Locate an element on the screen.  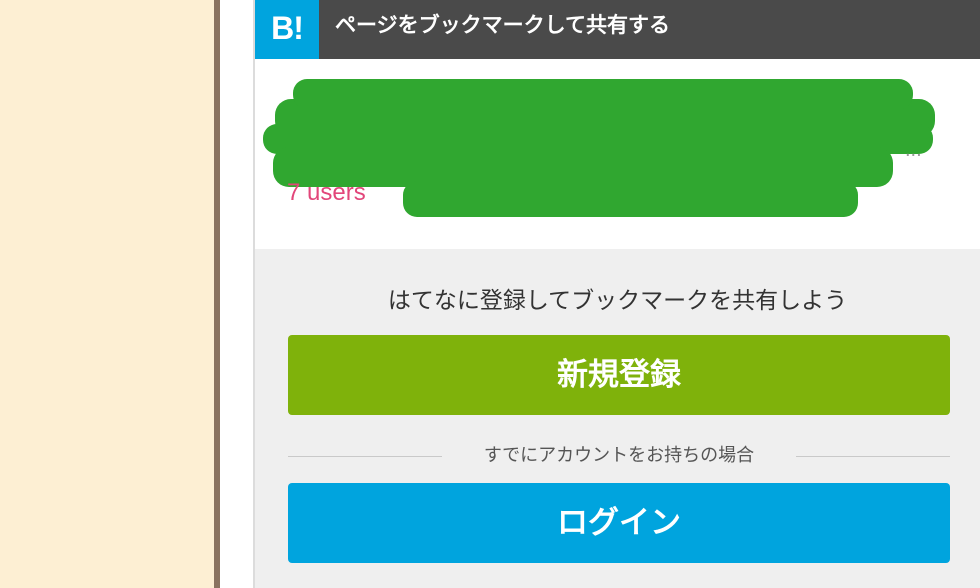
panel-title: ページをブックマークして共有する is located at coordinates (502, 25).